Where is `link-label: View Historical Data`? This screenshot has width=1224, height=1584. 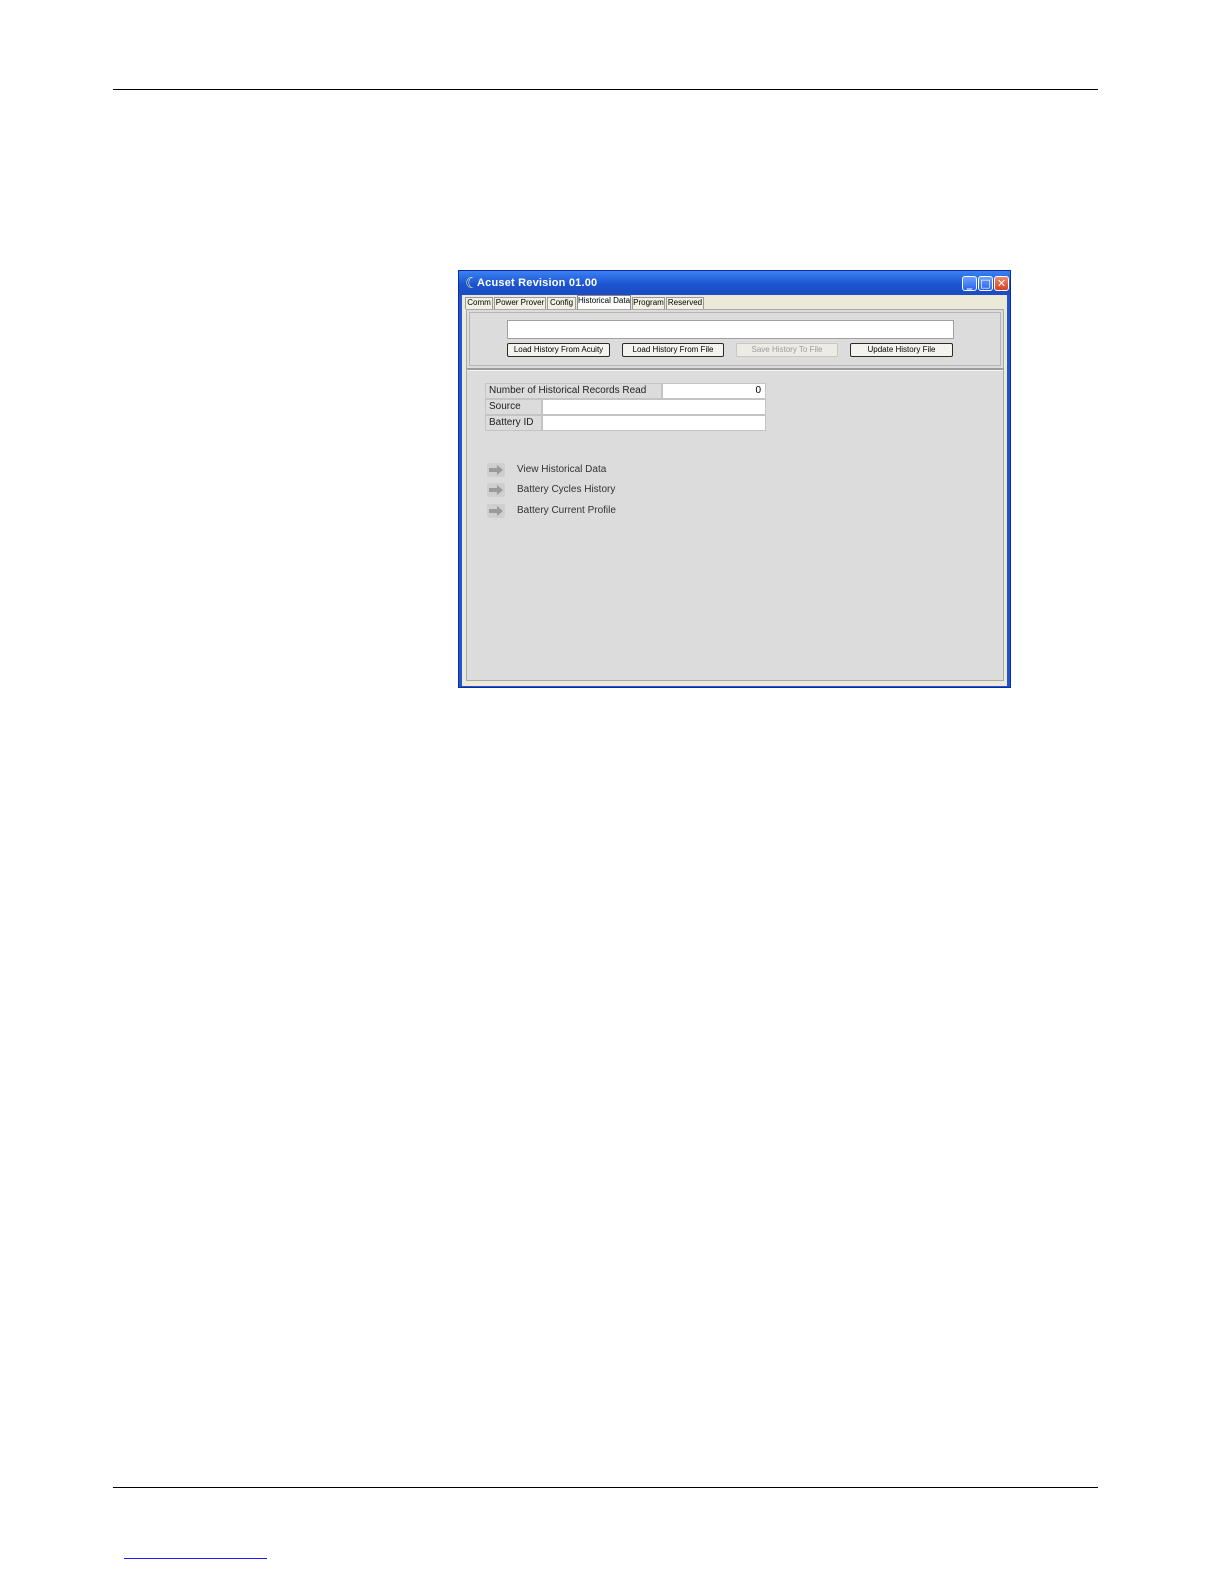 link-label: View Historical Data is located at coordinates (562, 469).